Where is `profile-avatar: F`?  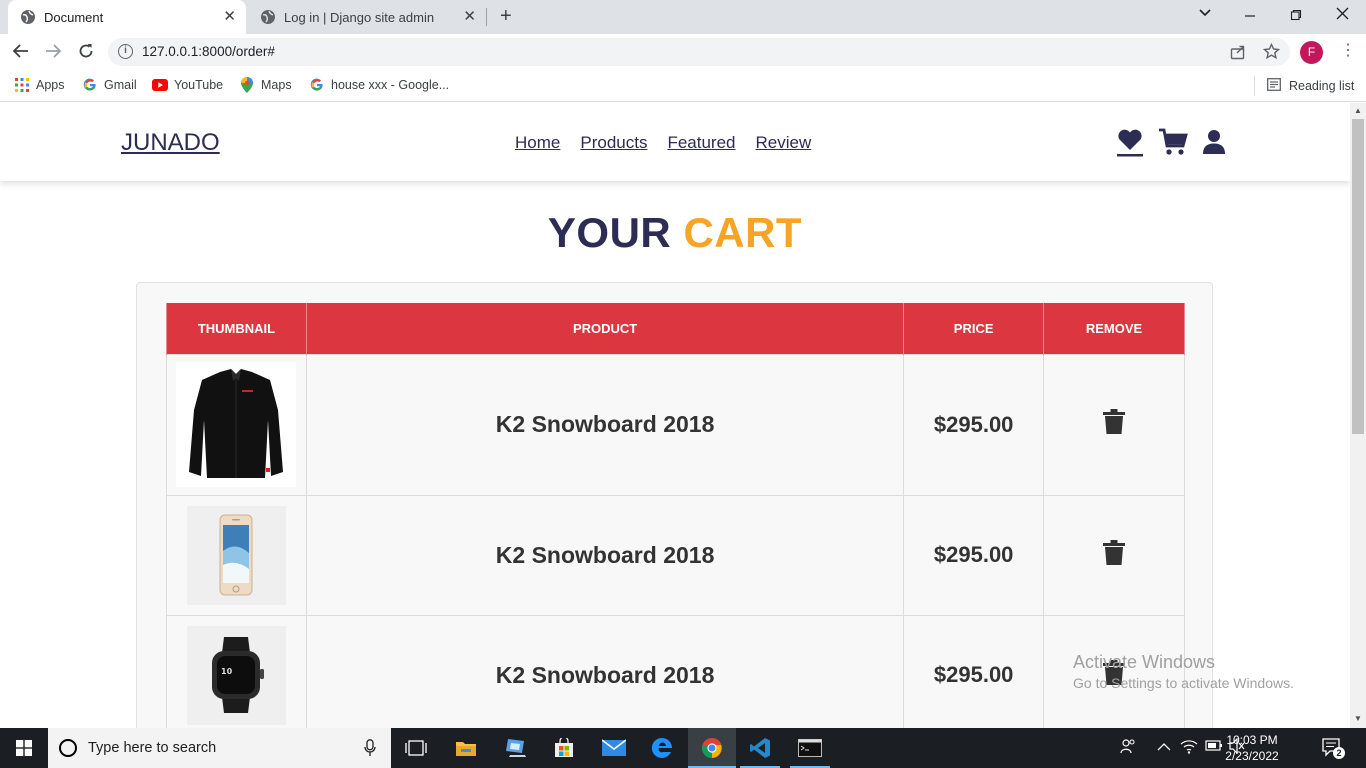
profile-avatar: F is located at coordinates (1311, 52).